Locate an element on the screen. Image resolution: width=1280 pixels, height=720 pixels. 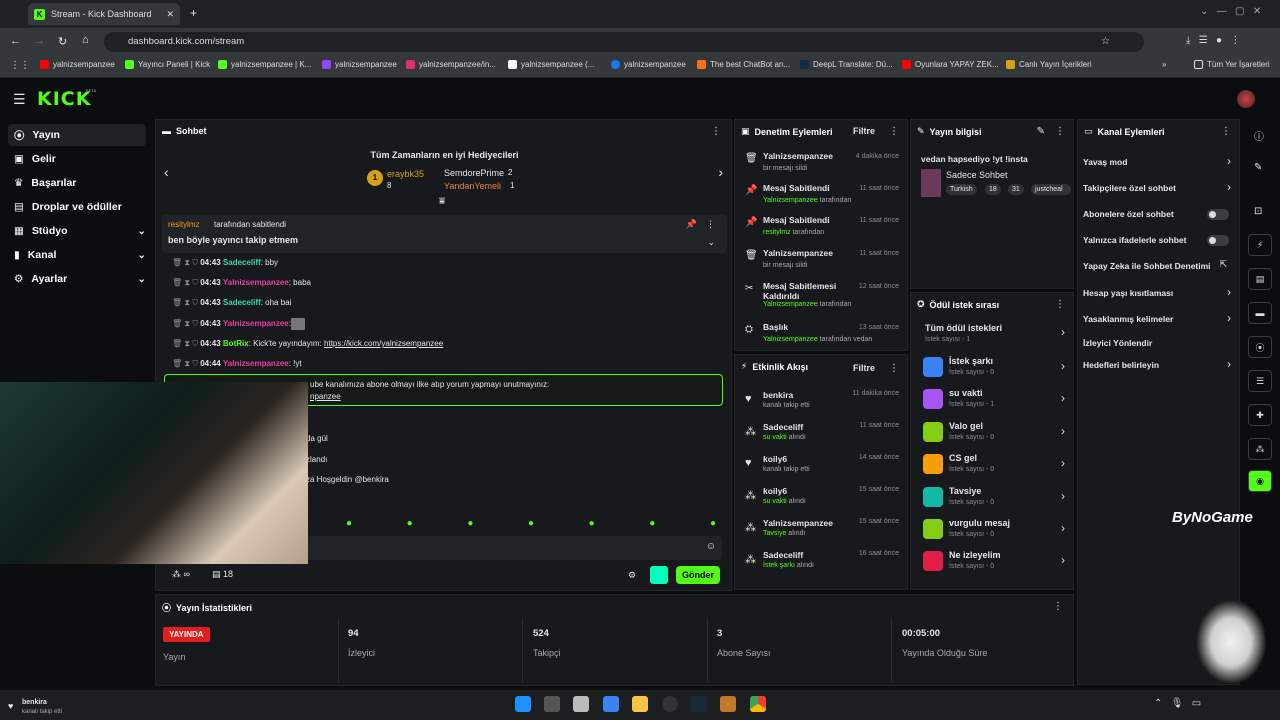
focus-icon: ⊡ is located at coordinates (1258, 211).